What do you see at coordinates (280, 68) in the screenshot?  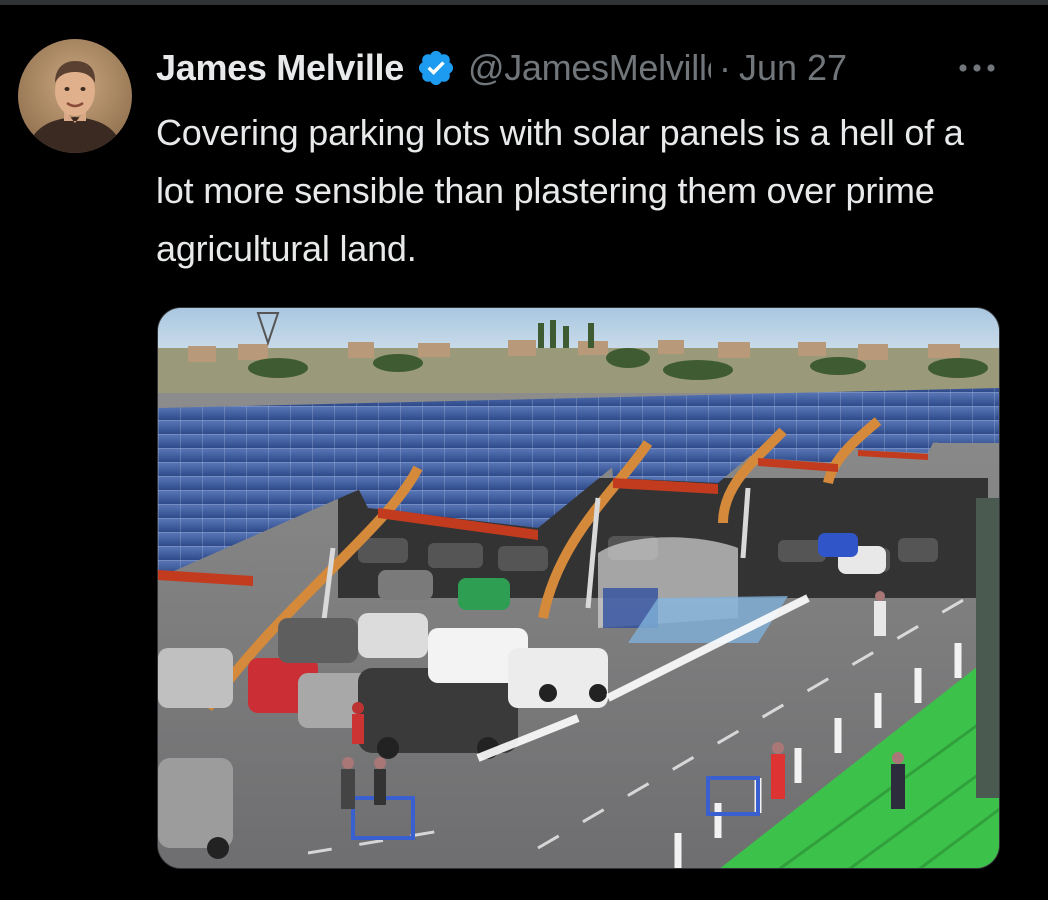 I see `author-display-name: James Melville` at bounding box center [280, 68].